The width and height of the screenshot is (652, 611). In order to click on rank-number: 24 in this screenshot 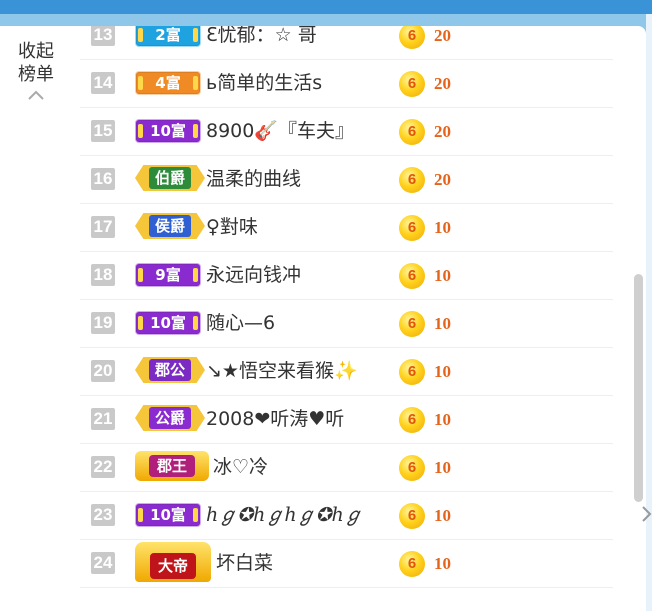, I will do `click(103, 563)`.